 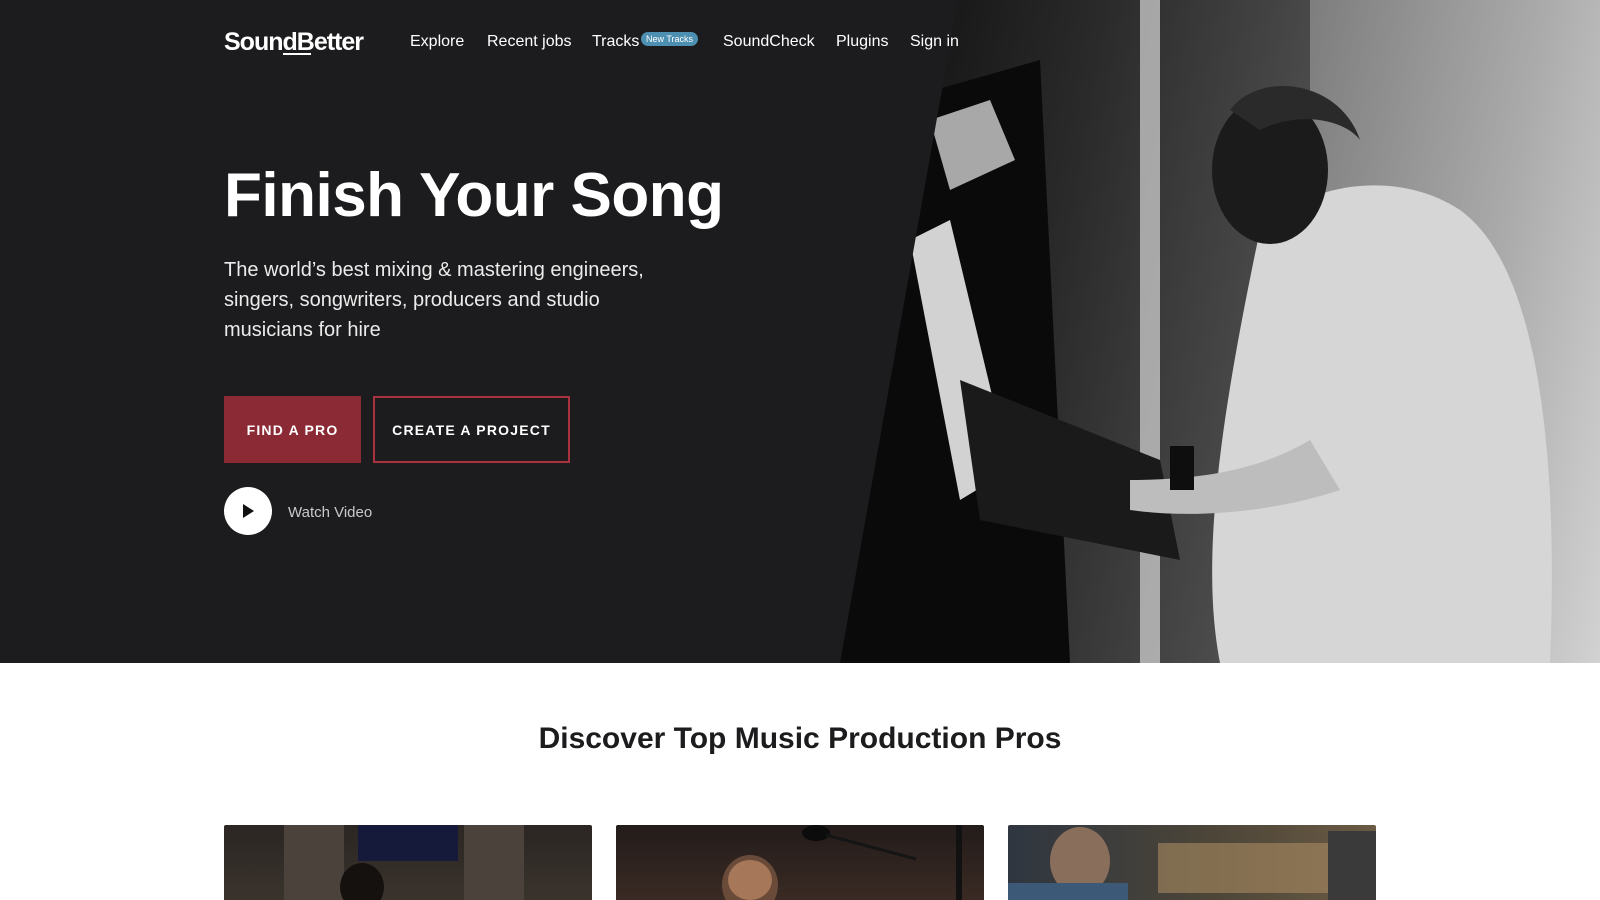 What do you see at coordinates (670, 39) in the screenshot?
I see `new-tracks-badge: New Tracks` at bounding box center [670, 39].